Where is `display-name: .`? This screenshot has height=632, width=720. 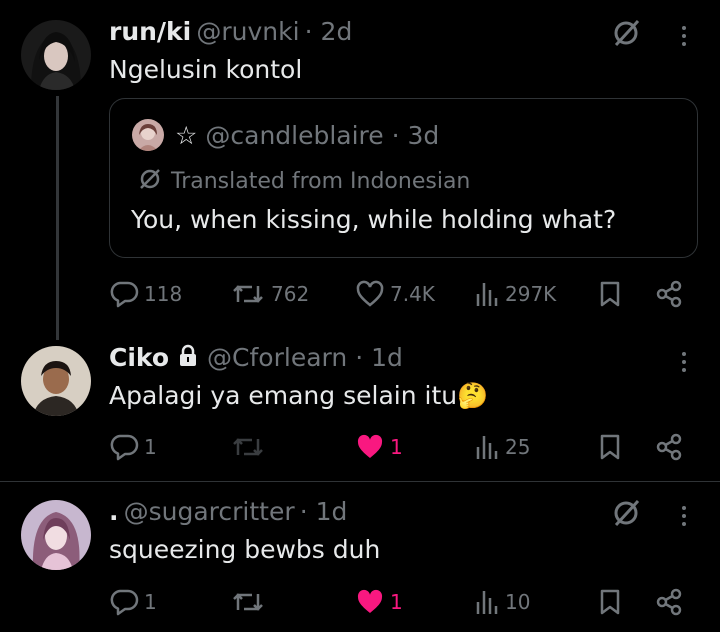 display-name: . is located at coordinates (114, 511).